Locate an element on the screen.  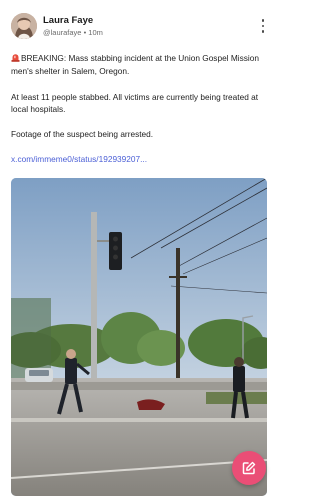
post-header: Laura Faye @laurafaye • 10m is located at coordinates (139, 26).